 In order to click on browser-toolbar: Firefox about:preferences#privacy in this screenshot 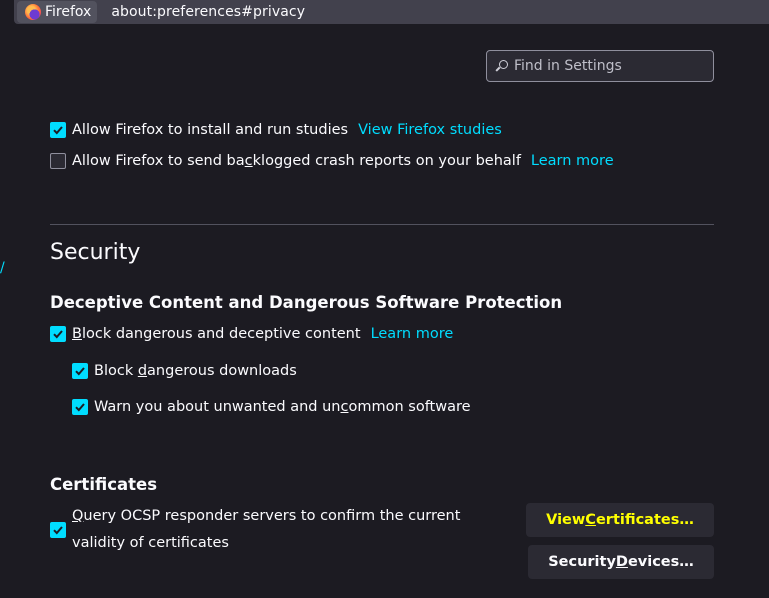, I will do `click(384, 14)`.